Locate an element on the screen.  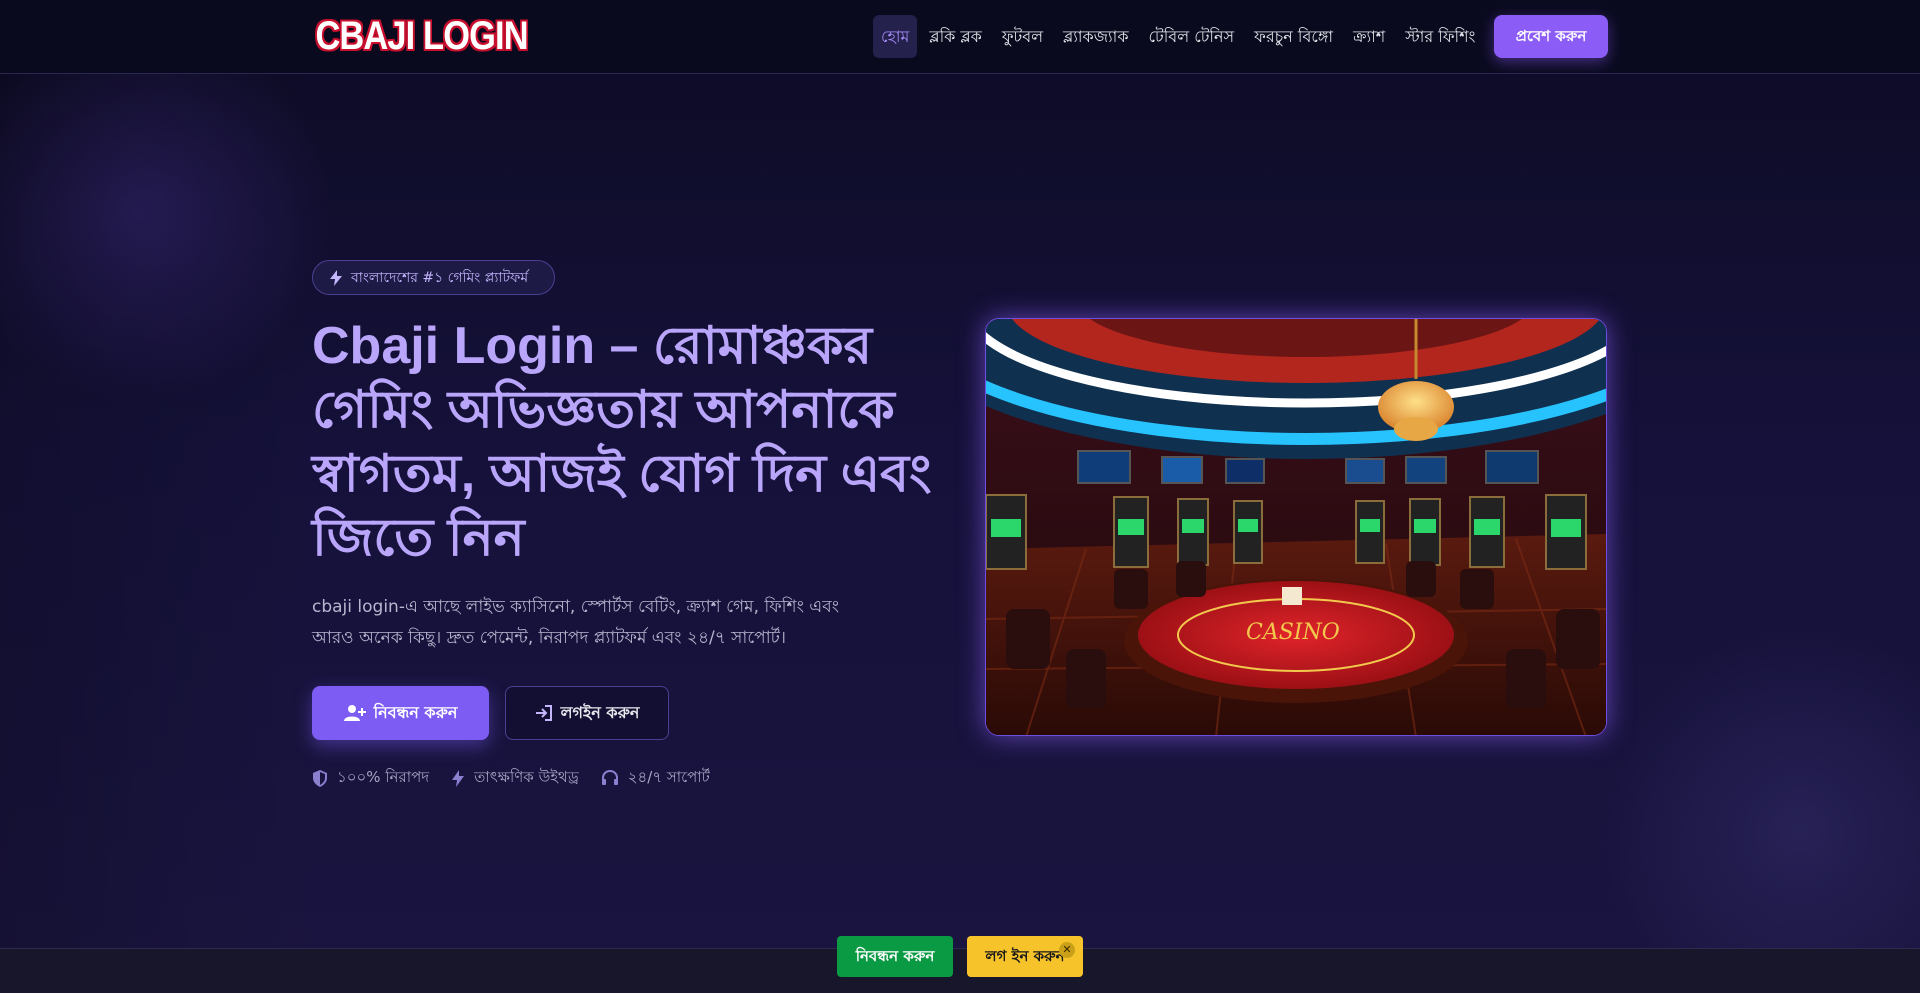
feature-support-label: ২৪/৭ সাপোর্ট is located at coordinates (668, 777).